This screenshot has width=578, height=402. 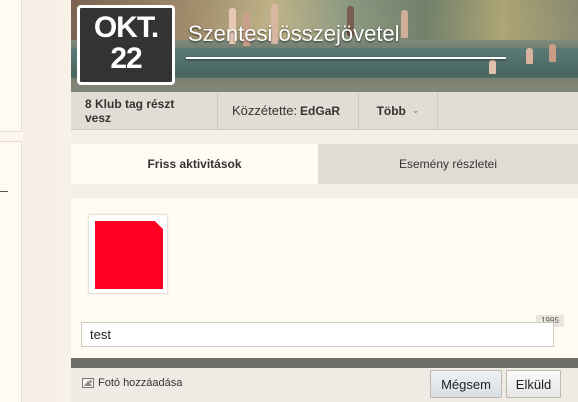 I want to click on tab-recent-activity: Friss aktivitások, so click(x=194, y=164).